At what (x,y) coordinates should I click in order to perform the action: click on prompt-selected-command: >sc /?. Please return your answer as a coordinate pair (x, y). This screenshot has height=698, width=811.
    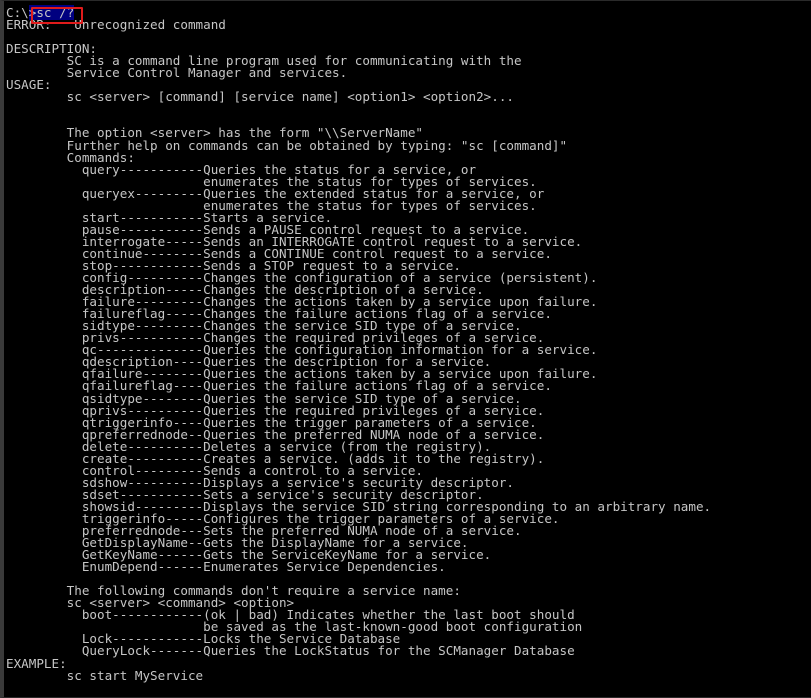
    Looking at the image, I should click on (51, 12).